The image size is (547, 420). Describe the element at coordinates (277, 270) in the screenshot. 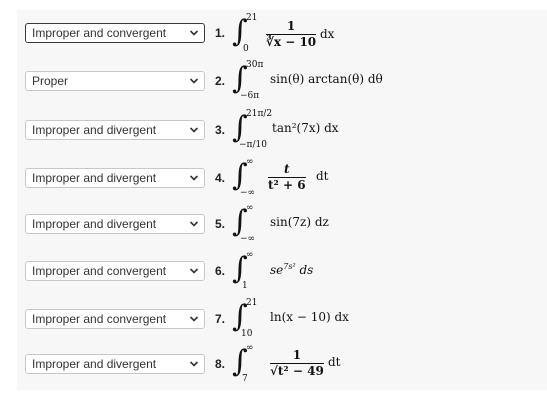

I see `integrand-base: se` at that location.